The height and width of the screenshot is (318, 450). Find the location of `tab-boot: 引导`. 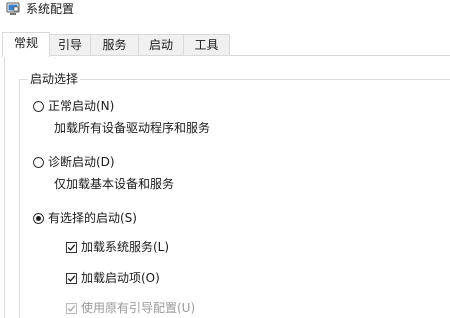

tab-boot: 引导 is located at coordinates (70, 44).